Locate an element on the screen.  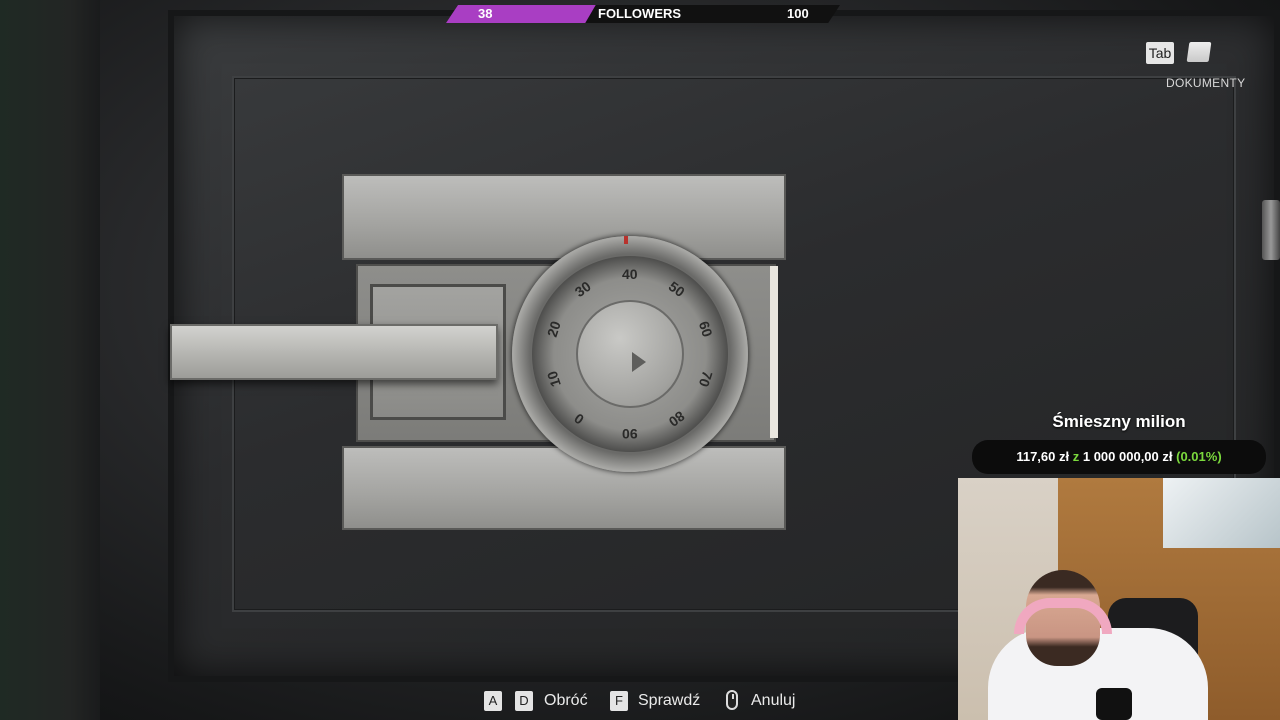
dial-knob is located at coordinates (630, 354).